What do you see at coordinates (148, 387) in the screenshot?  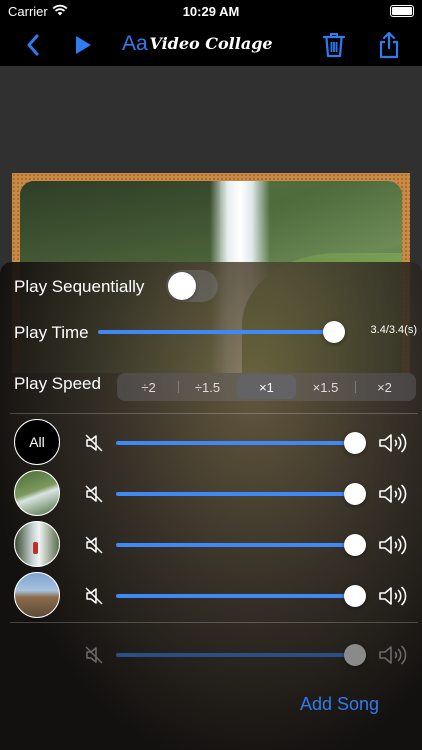 I see `speed-option: ÷2` at bounding box center [148, 387].